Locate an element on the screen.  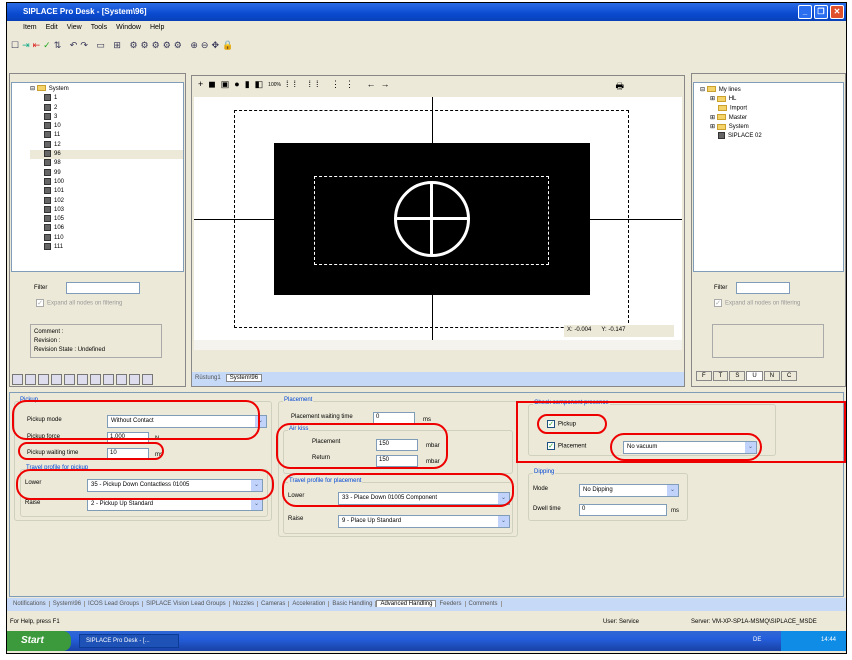
tab-f: F is located at coordinates (704, 376).